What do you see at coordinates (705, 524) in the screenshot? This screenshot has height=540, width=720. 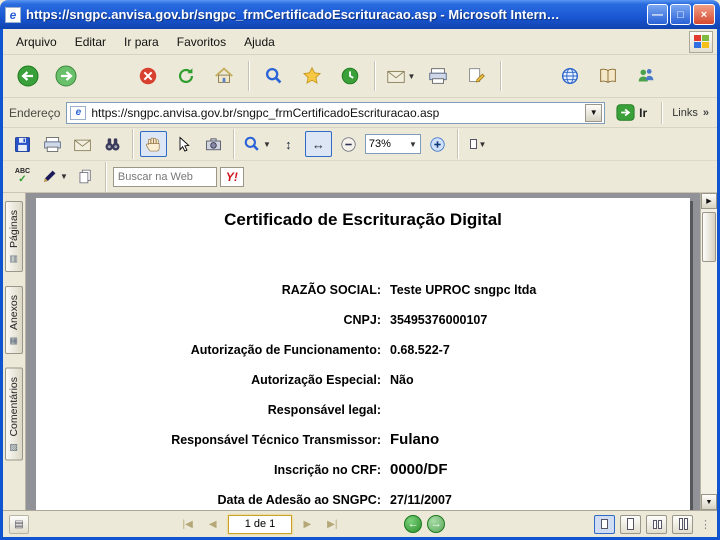 I see `toolbar-overflow-grip: ⋮` at bounding box center [705, 524].